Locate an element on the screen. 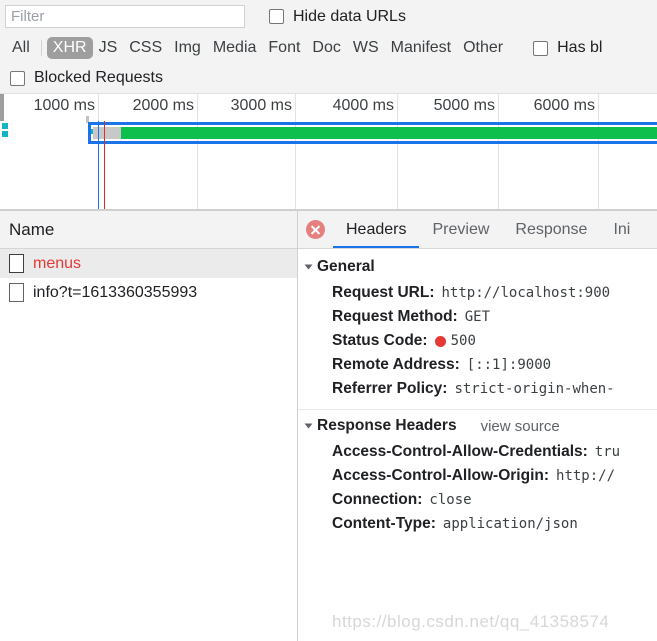 Image resolution: width=657 pixels, height=641 pixels. blocked-requests-group: Blocked Requests is located at coordinates (86, 78).